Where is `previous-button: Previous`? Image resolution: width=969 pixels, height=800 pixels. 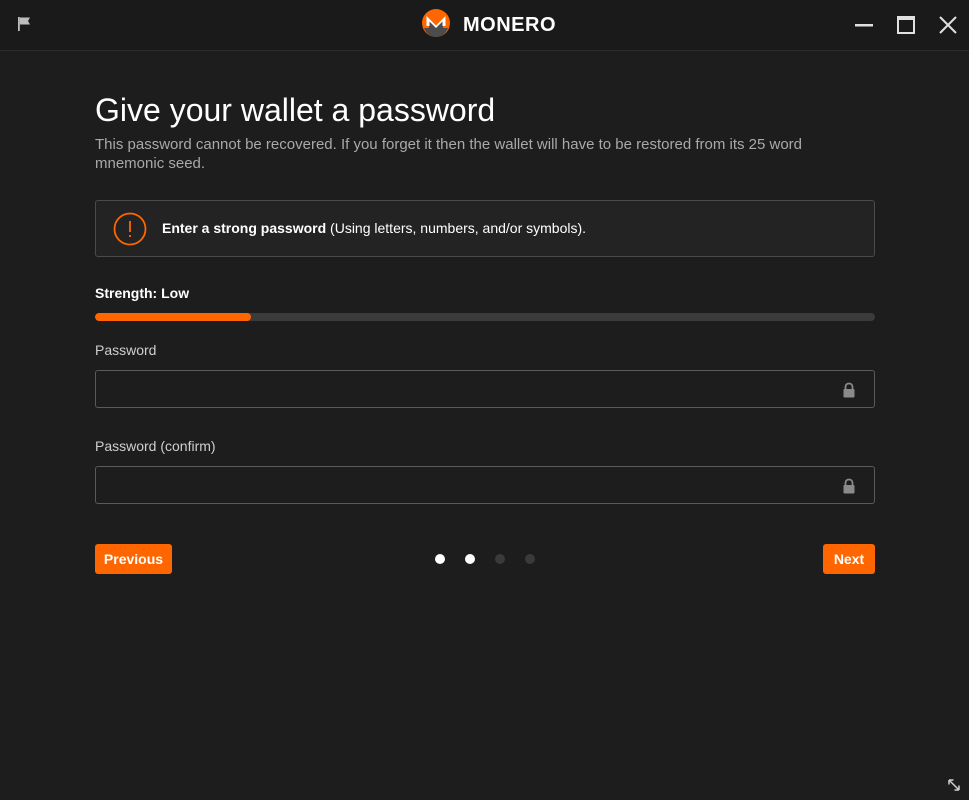
previous-button: Previous is located at coordinates (133, 559).